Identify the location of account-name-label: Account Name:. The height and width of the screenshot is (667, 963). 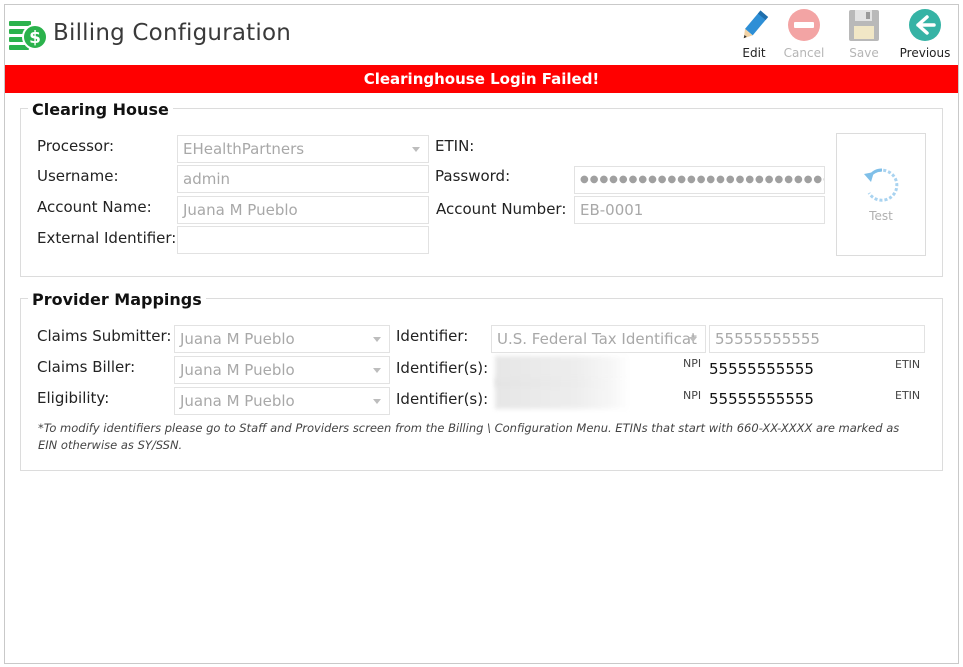
(94, 207).